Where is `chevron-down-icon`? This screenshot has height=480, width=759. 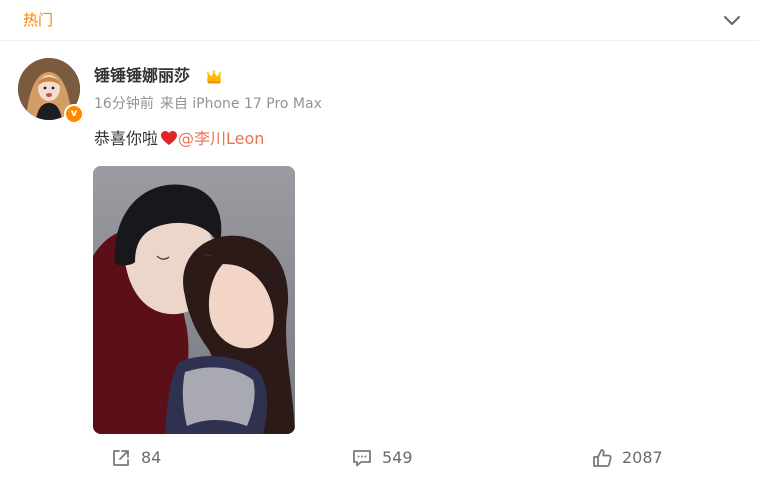
chevron-down-icon is located at coordinates (732, 20).